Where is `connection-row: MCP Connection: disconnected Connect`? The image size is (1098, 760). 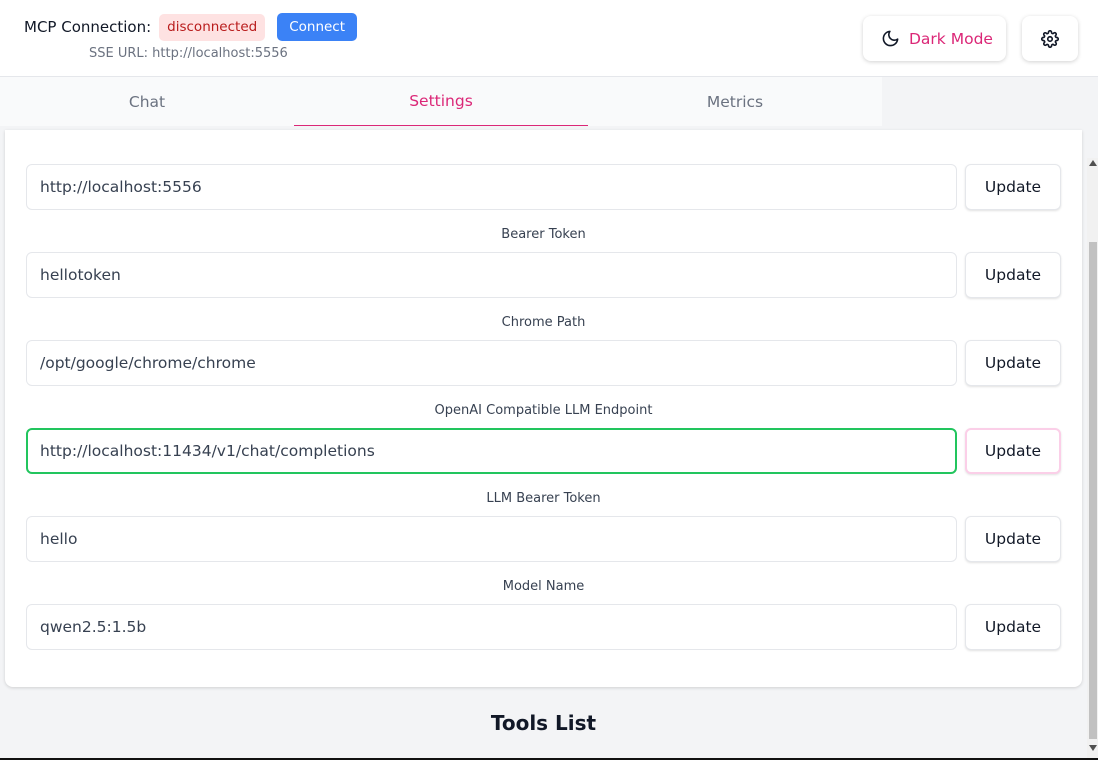
connection-row: MCP Connection: disconnected Connect is located at coordinates (191, 27).